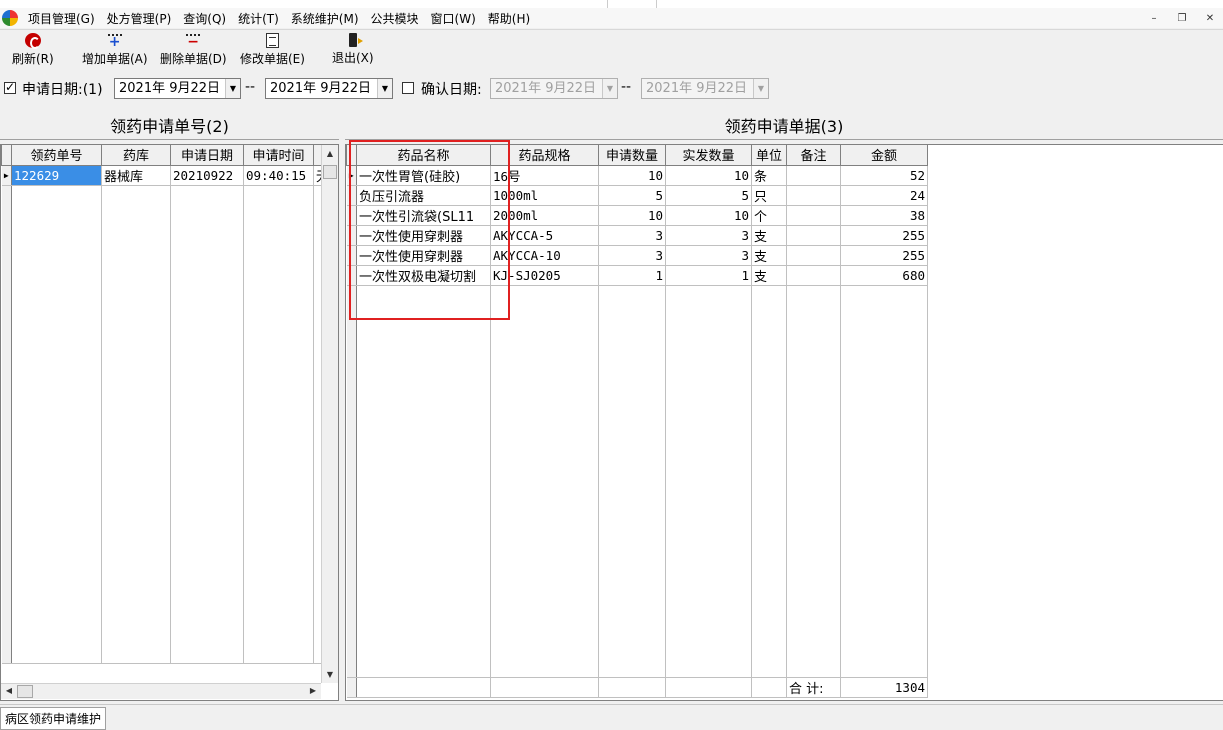 Image resolution: width=1223 pixels, height=730 pixels. What do you see at coordinates (330, 153) in the screenshot?
I see `scroll-up-icon: ▲` at bounding box center [330, 153].